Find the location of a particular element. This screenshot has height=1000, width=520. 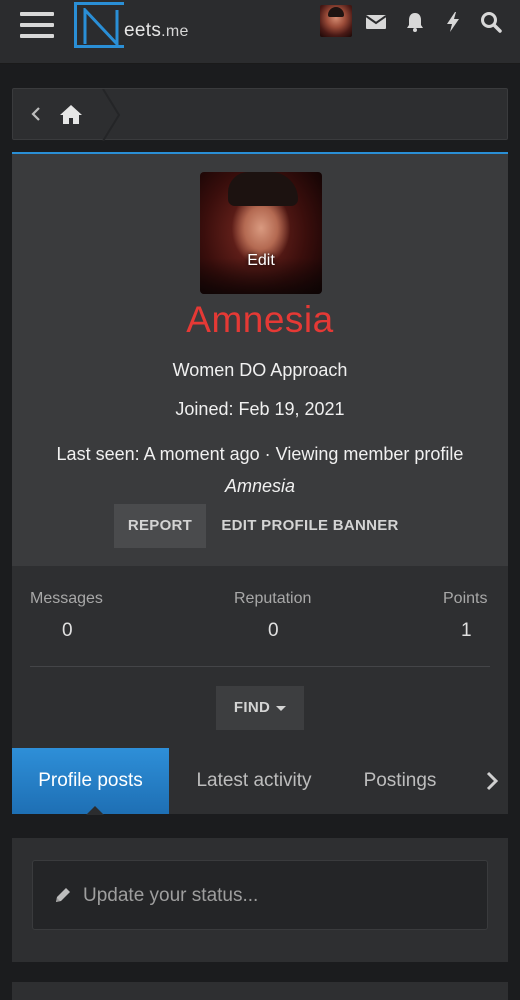

stats-divider is located at coordinates (260, 666).